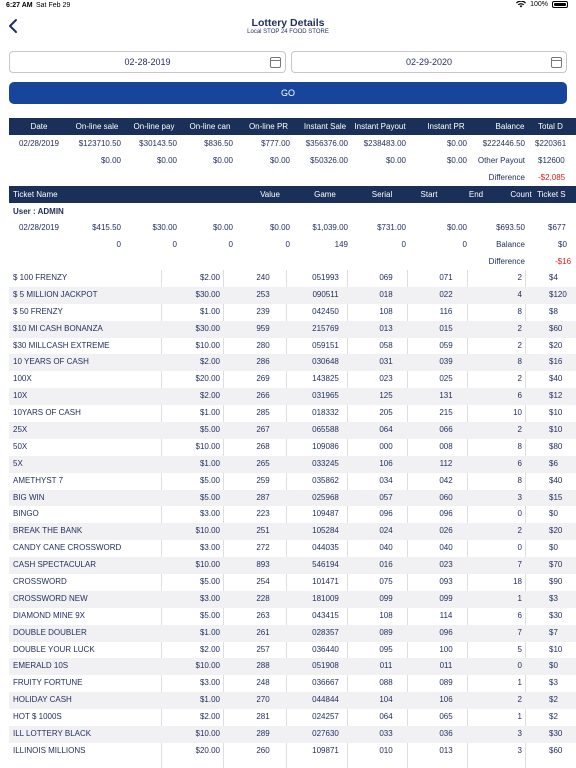 The width and height of the screenshot is (576, 768). What do you see at coordinates (40, 582) in the screenshot?
I see `ticket-name: CROSSWORD` at bounding box center [40, 582].